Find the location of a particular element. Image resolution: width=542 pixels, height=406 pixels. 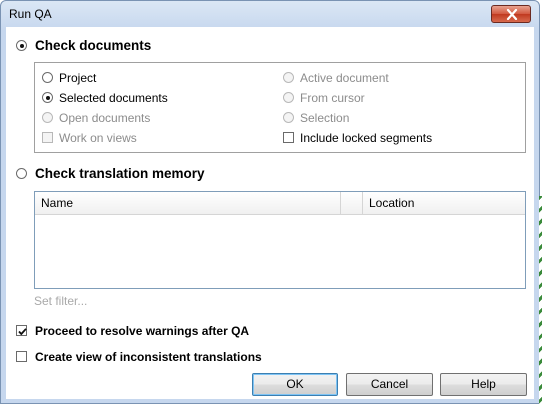

work-on-views-label: Work on views is located at coordinates (98, 138).